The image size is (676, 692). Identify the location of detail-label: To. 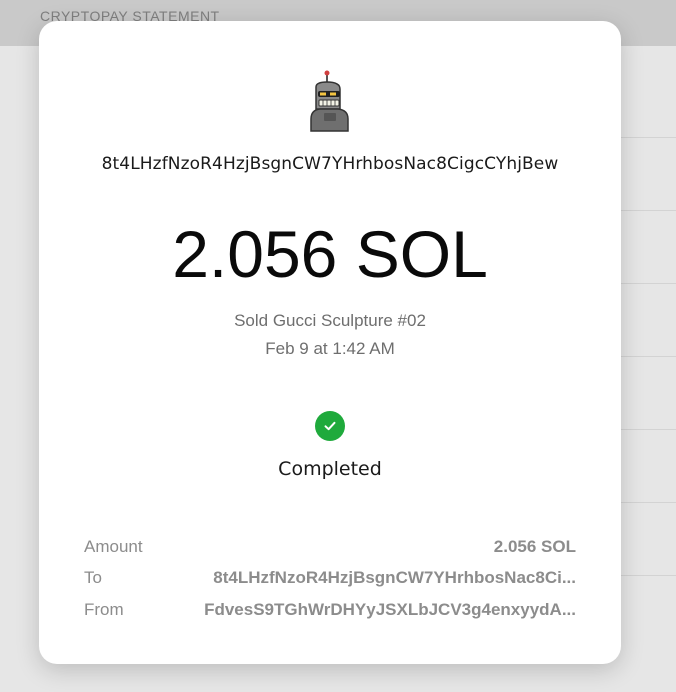
(93, 578).